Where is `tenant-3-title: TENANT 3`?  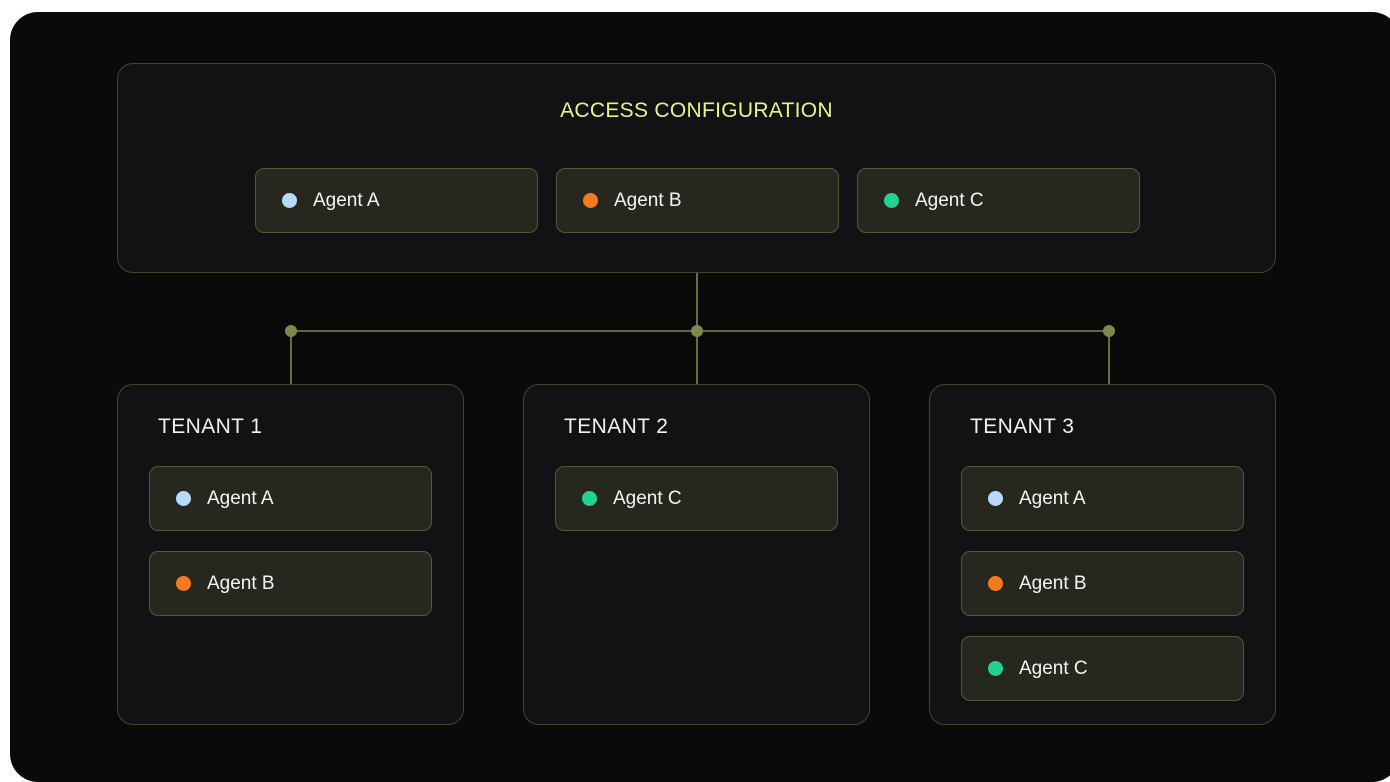
tenant-3-title: TENANT 3 is located at coordinates (1022, 426).